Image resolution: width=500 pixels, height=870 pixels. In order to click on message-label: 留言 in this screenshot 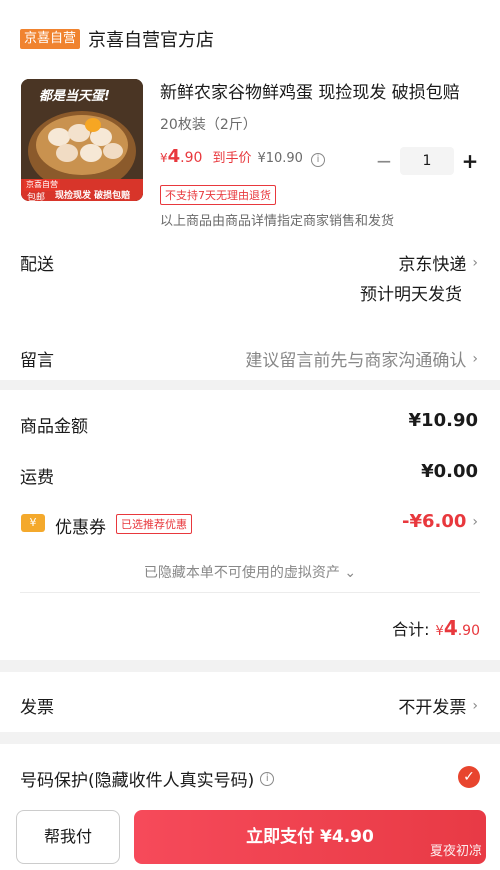, I will do `click(37, 361)`.